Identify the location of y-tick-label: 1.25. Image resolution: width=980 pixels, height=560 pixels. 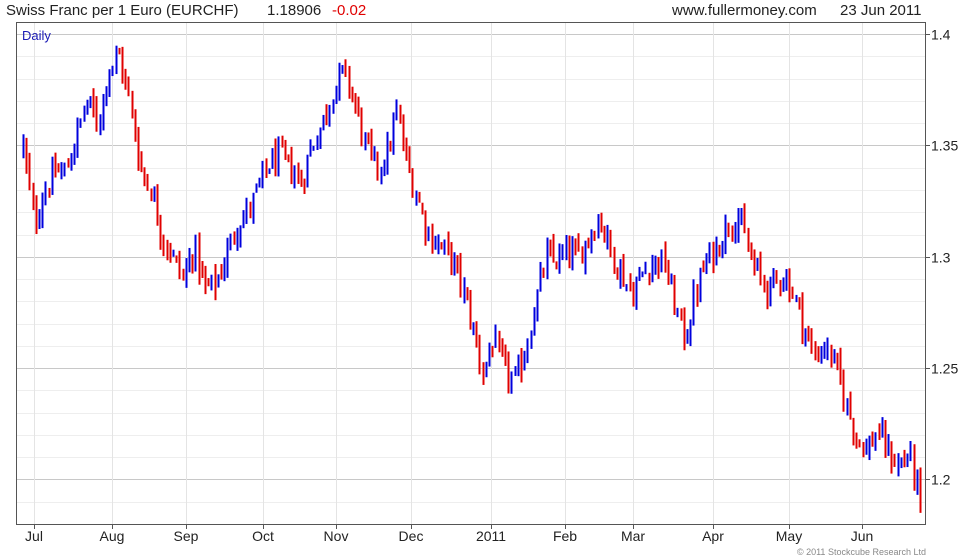
(944, 369).